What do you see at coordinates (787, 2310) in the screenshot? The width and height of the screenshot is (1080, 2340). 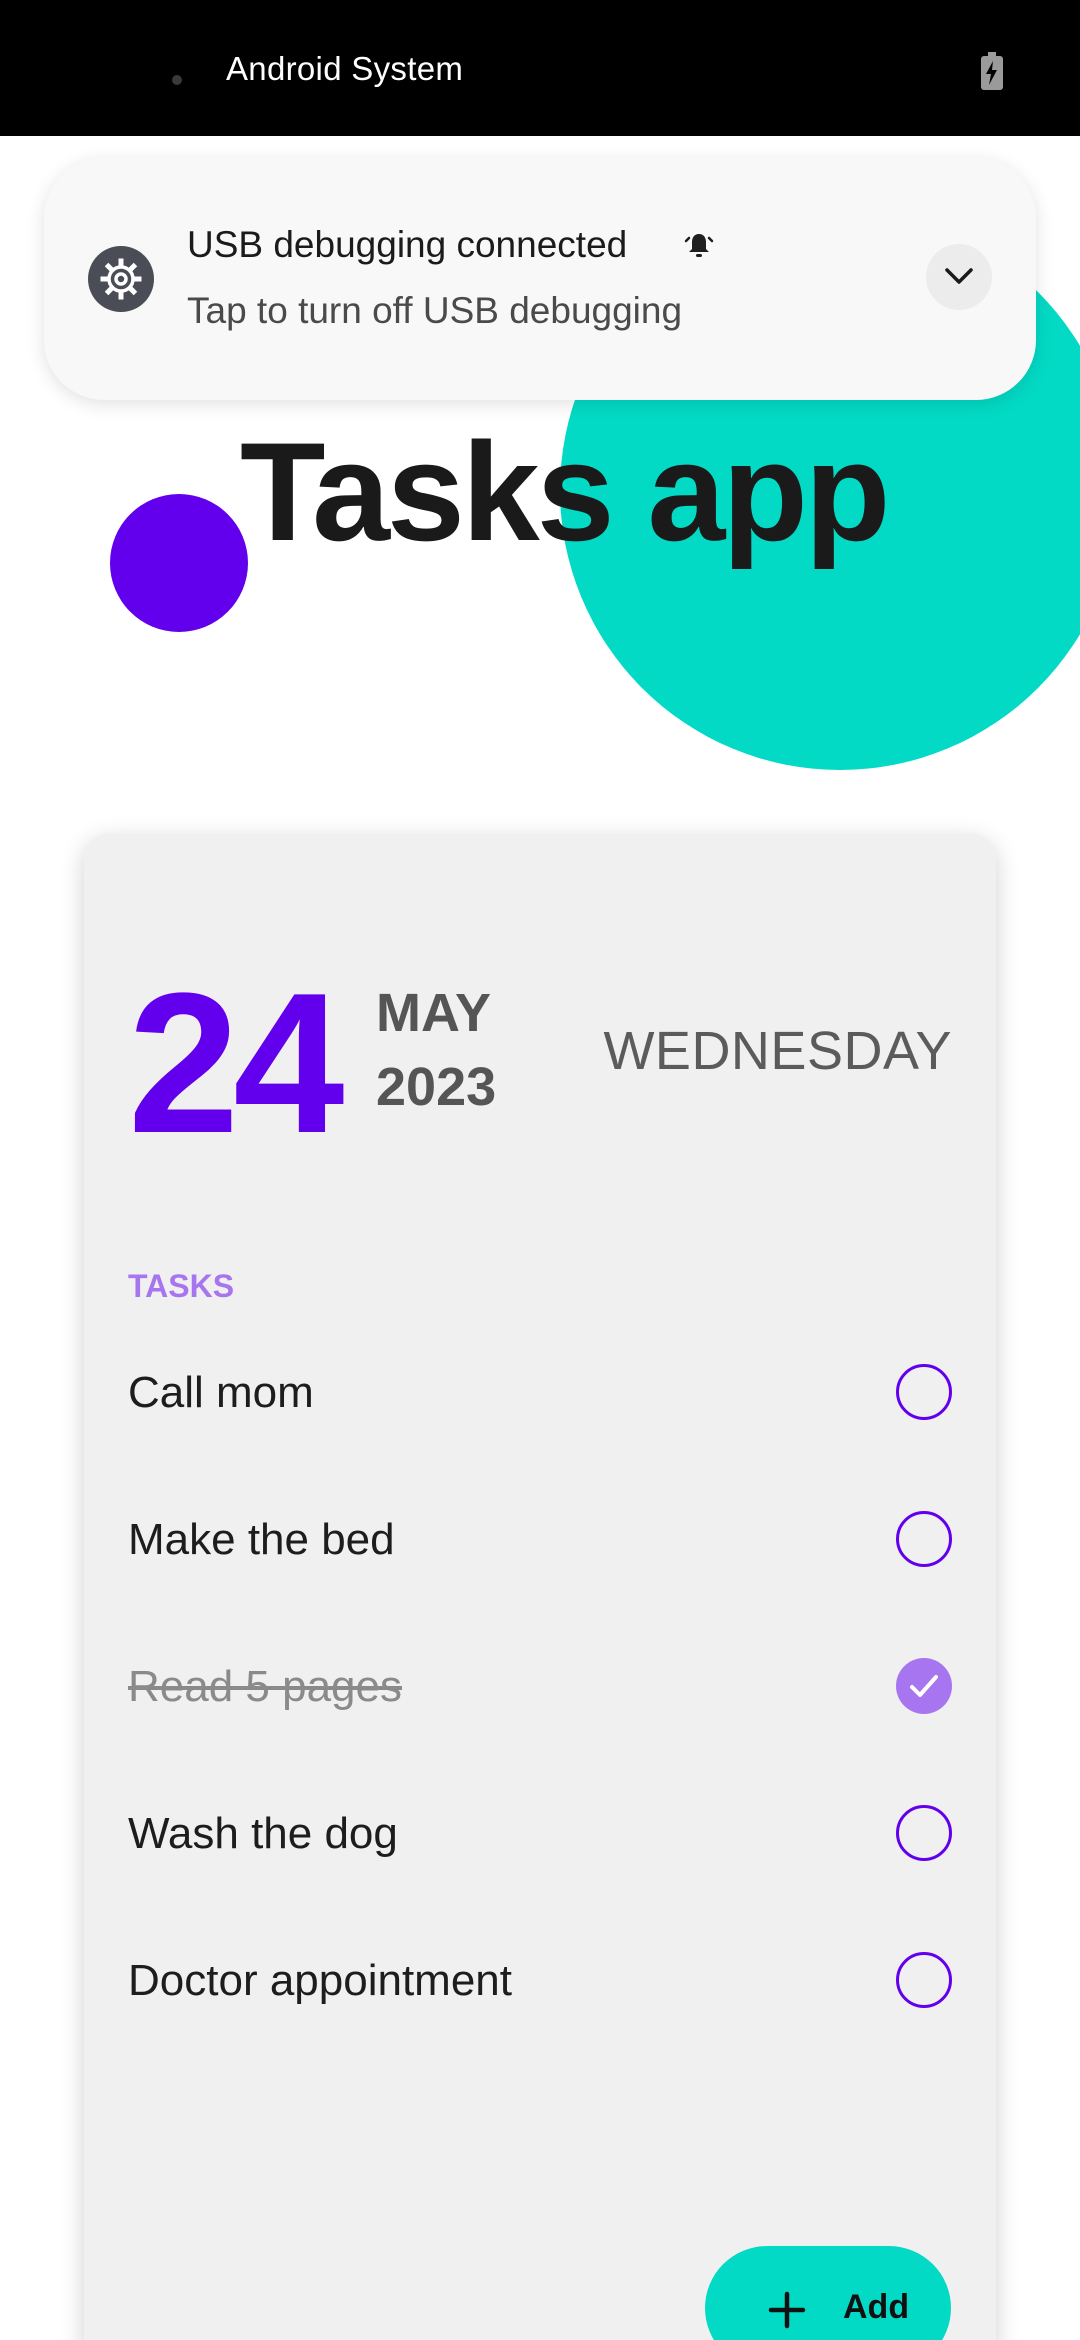 I see `plus-icon` at bounding box center [787, 2310].